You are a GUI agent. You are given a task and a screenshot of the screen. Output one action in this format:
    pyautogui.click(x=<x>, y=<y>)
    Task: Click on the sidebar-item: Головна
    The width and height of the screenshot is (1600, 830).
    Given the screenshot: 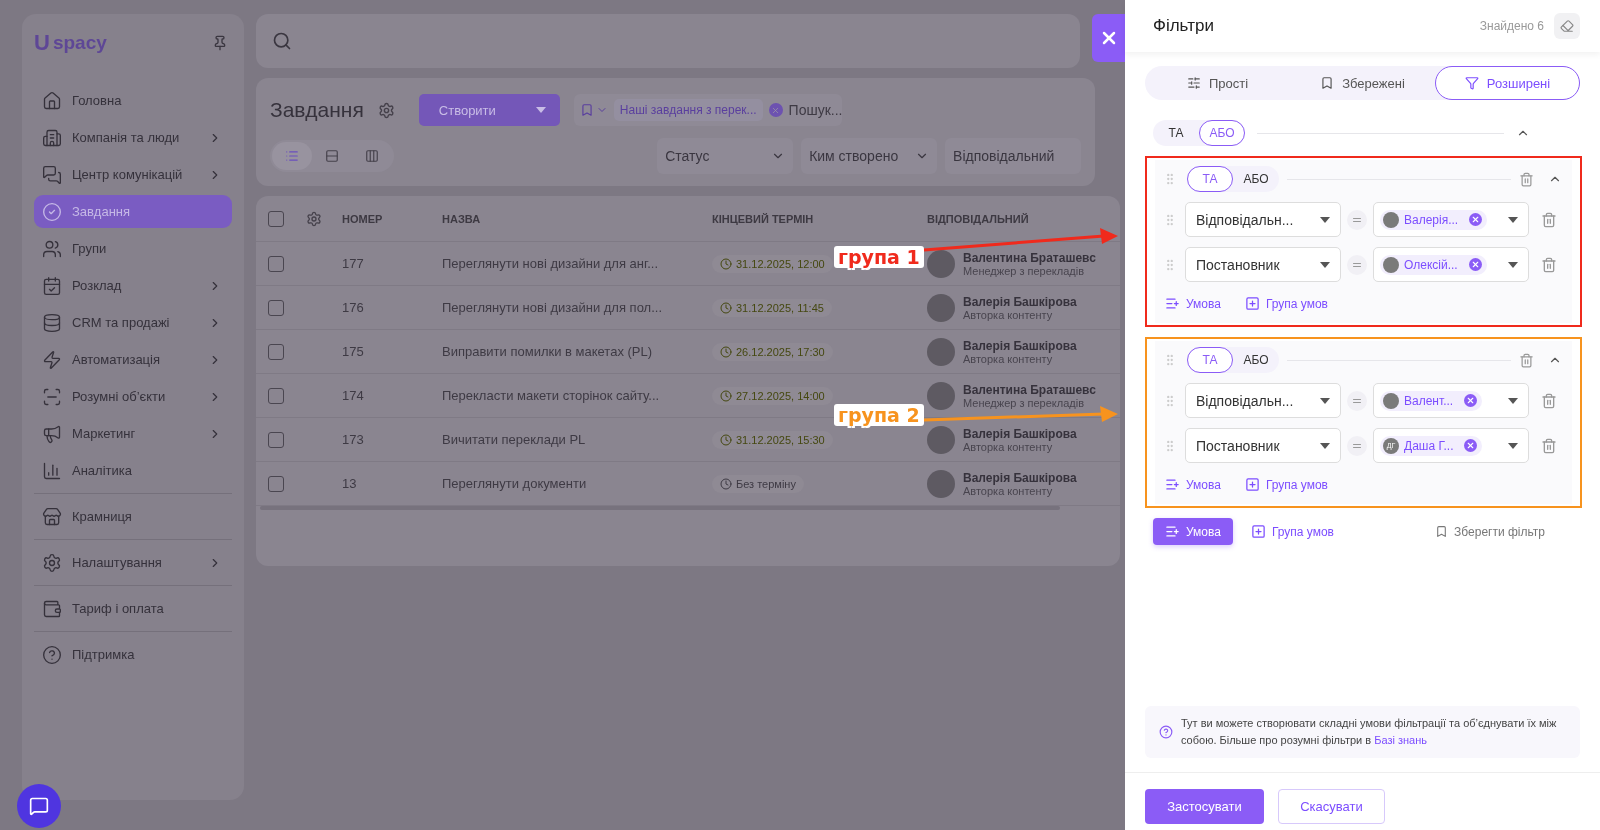 What is the action you would take?
    pyautogui.click(x=133, y=100)
    